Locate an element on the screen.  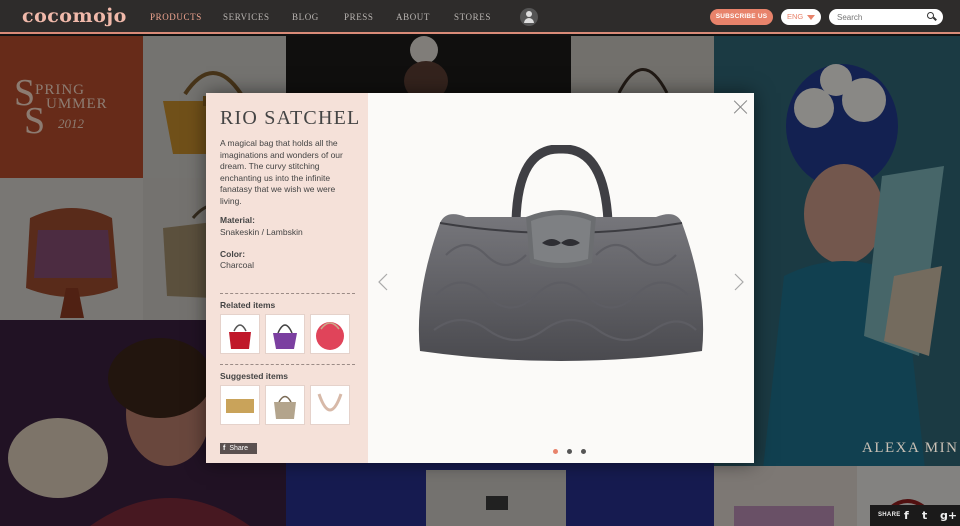
nav-about: ABOUT is located at coordinates (425, 17).